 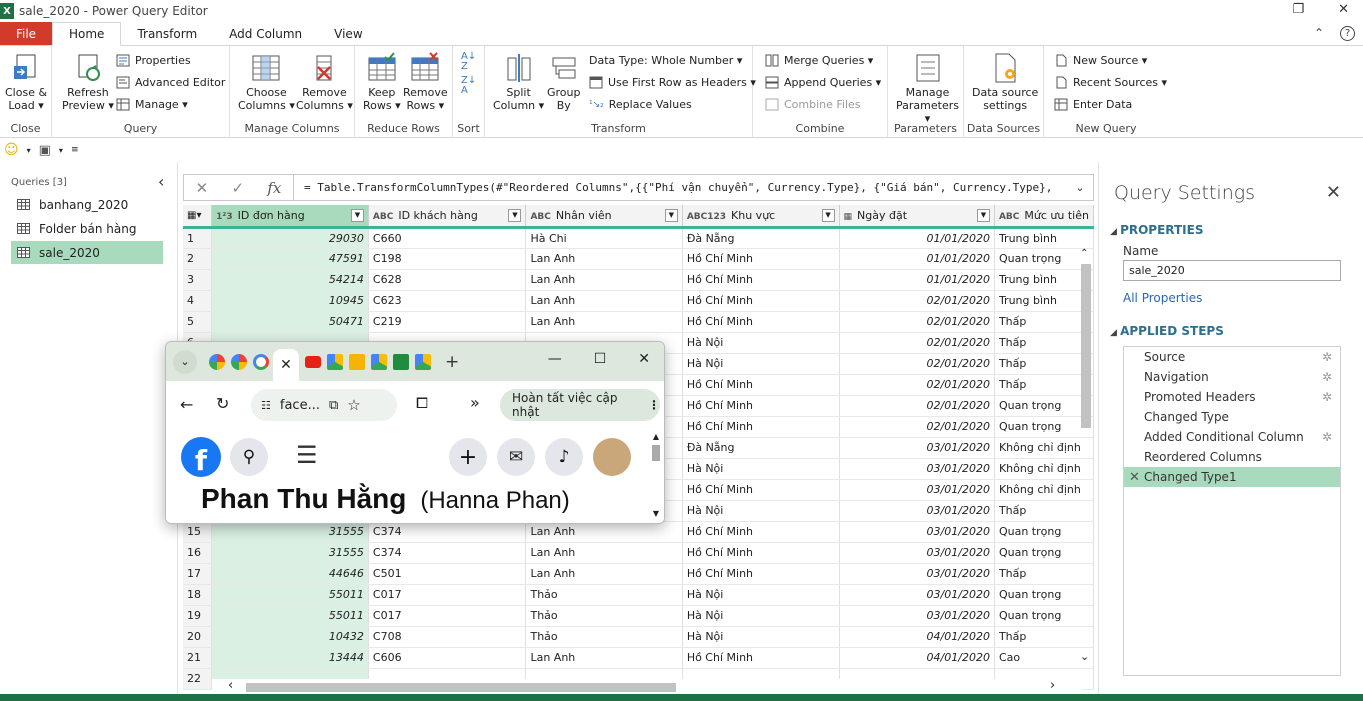 What do you see at coordinates (604, 238) in the screenshot?
I see `table-cell: Hà Chi` at bounding box center [604, 238].